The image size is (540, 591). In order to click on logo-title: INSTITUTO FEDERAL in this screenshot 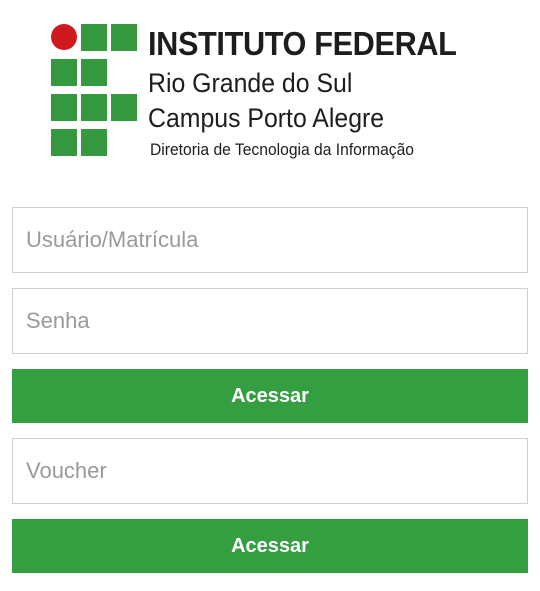, I will do `click(302, 43)`.